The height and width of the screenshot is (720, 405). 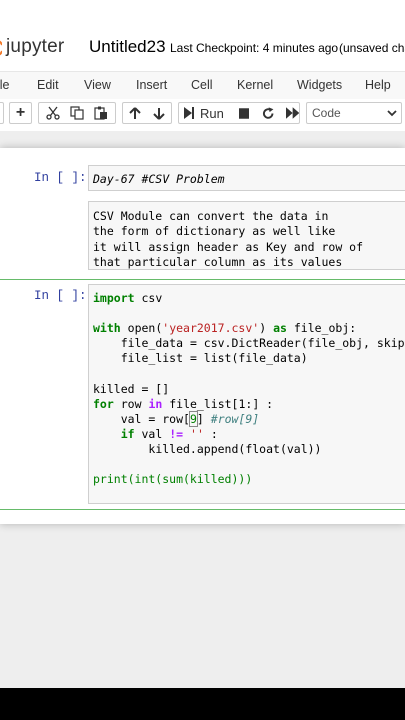 I want to click on clipboard-button-group, so click(x=77, y=113).